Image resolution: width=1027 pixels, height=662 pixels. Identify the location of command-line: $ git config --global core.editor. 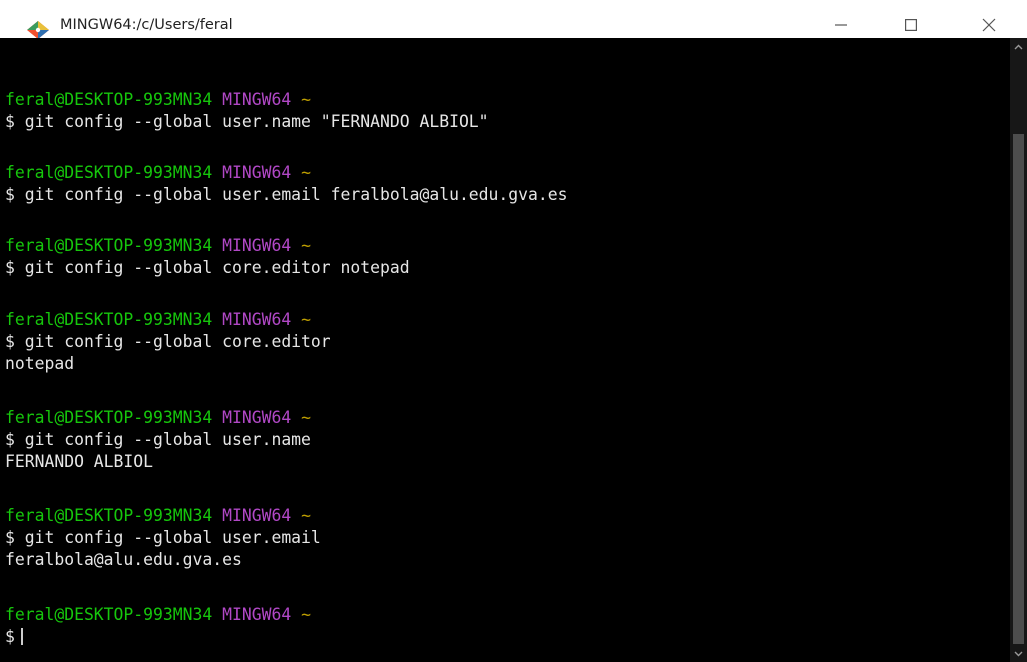
(168, 342).